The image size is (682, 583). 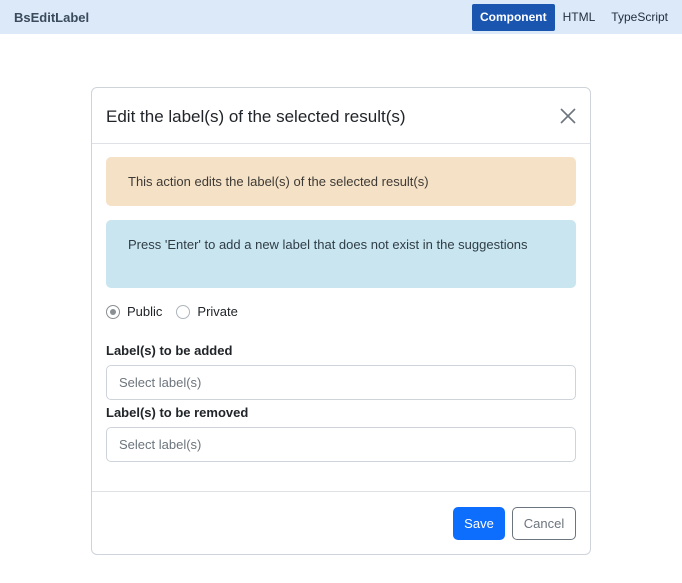 I want to click on radio-private-label: Private, so click(x=217, y=311).